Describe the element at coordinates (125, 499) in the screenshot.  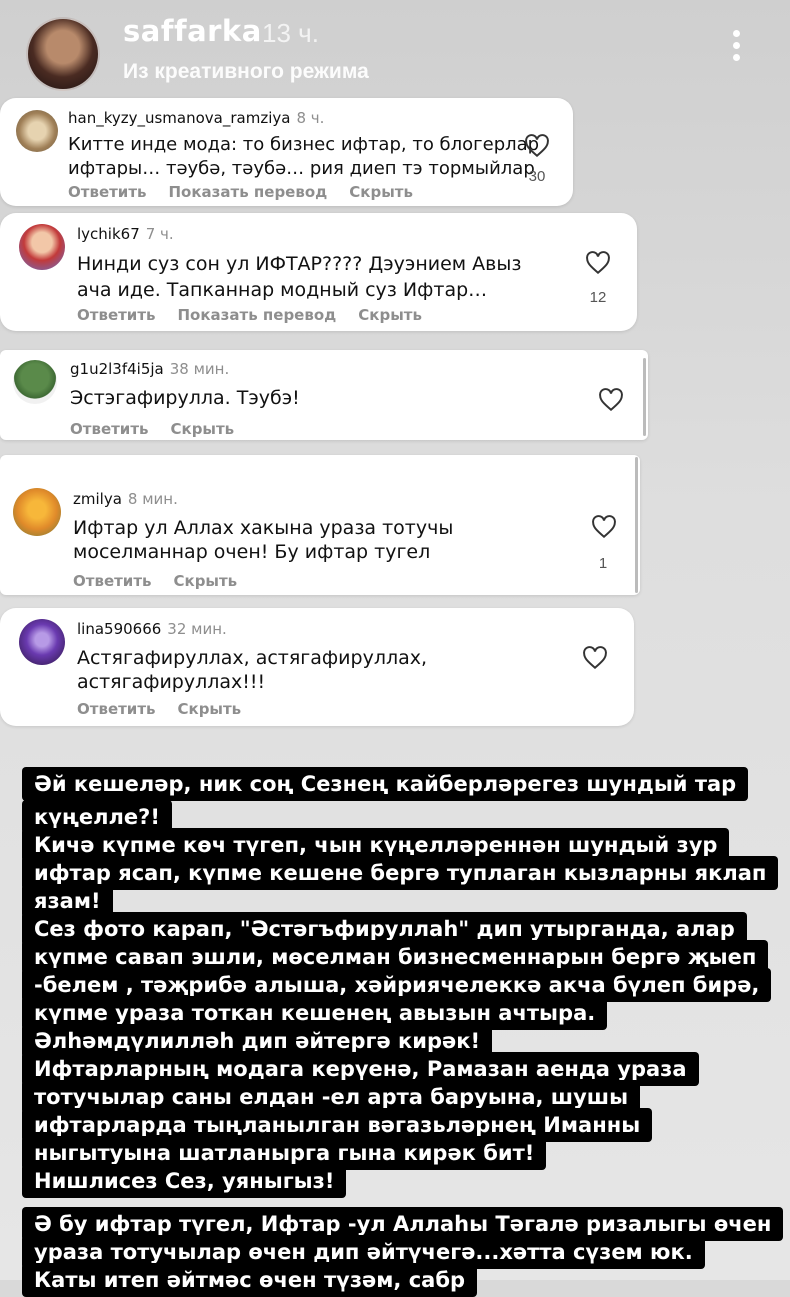
I see `comment-user: zmilya 8 мин.` at that location.